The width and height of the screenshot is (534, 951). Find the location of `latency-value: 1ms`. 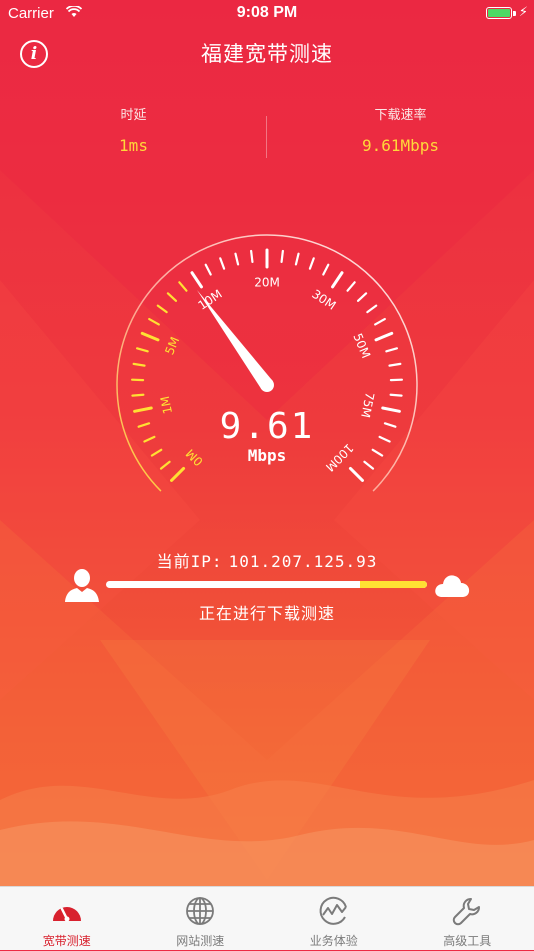

latency-value: 1ms is located at coordinates (133, 145).